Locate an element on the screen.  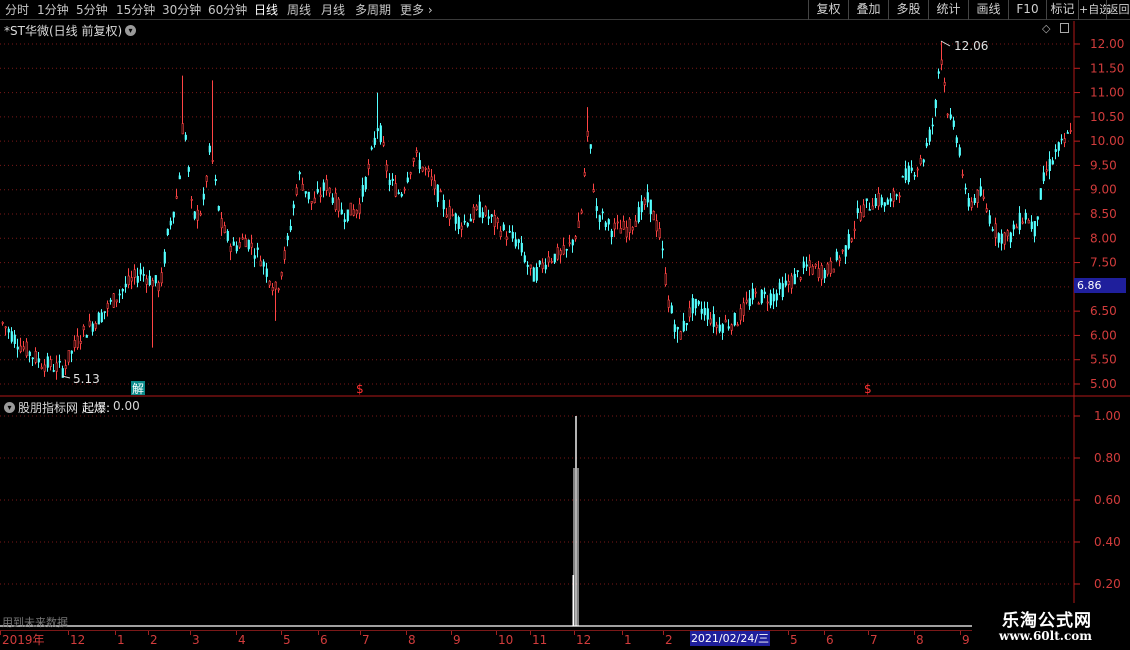
price-tick-label: 12.00 is located at coordinates (1107, 44).